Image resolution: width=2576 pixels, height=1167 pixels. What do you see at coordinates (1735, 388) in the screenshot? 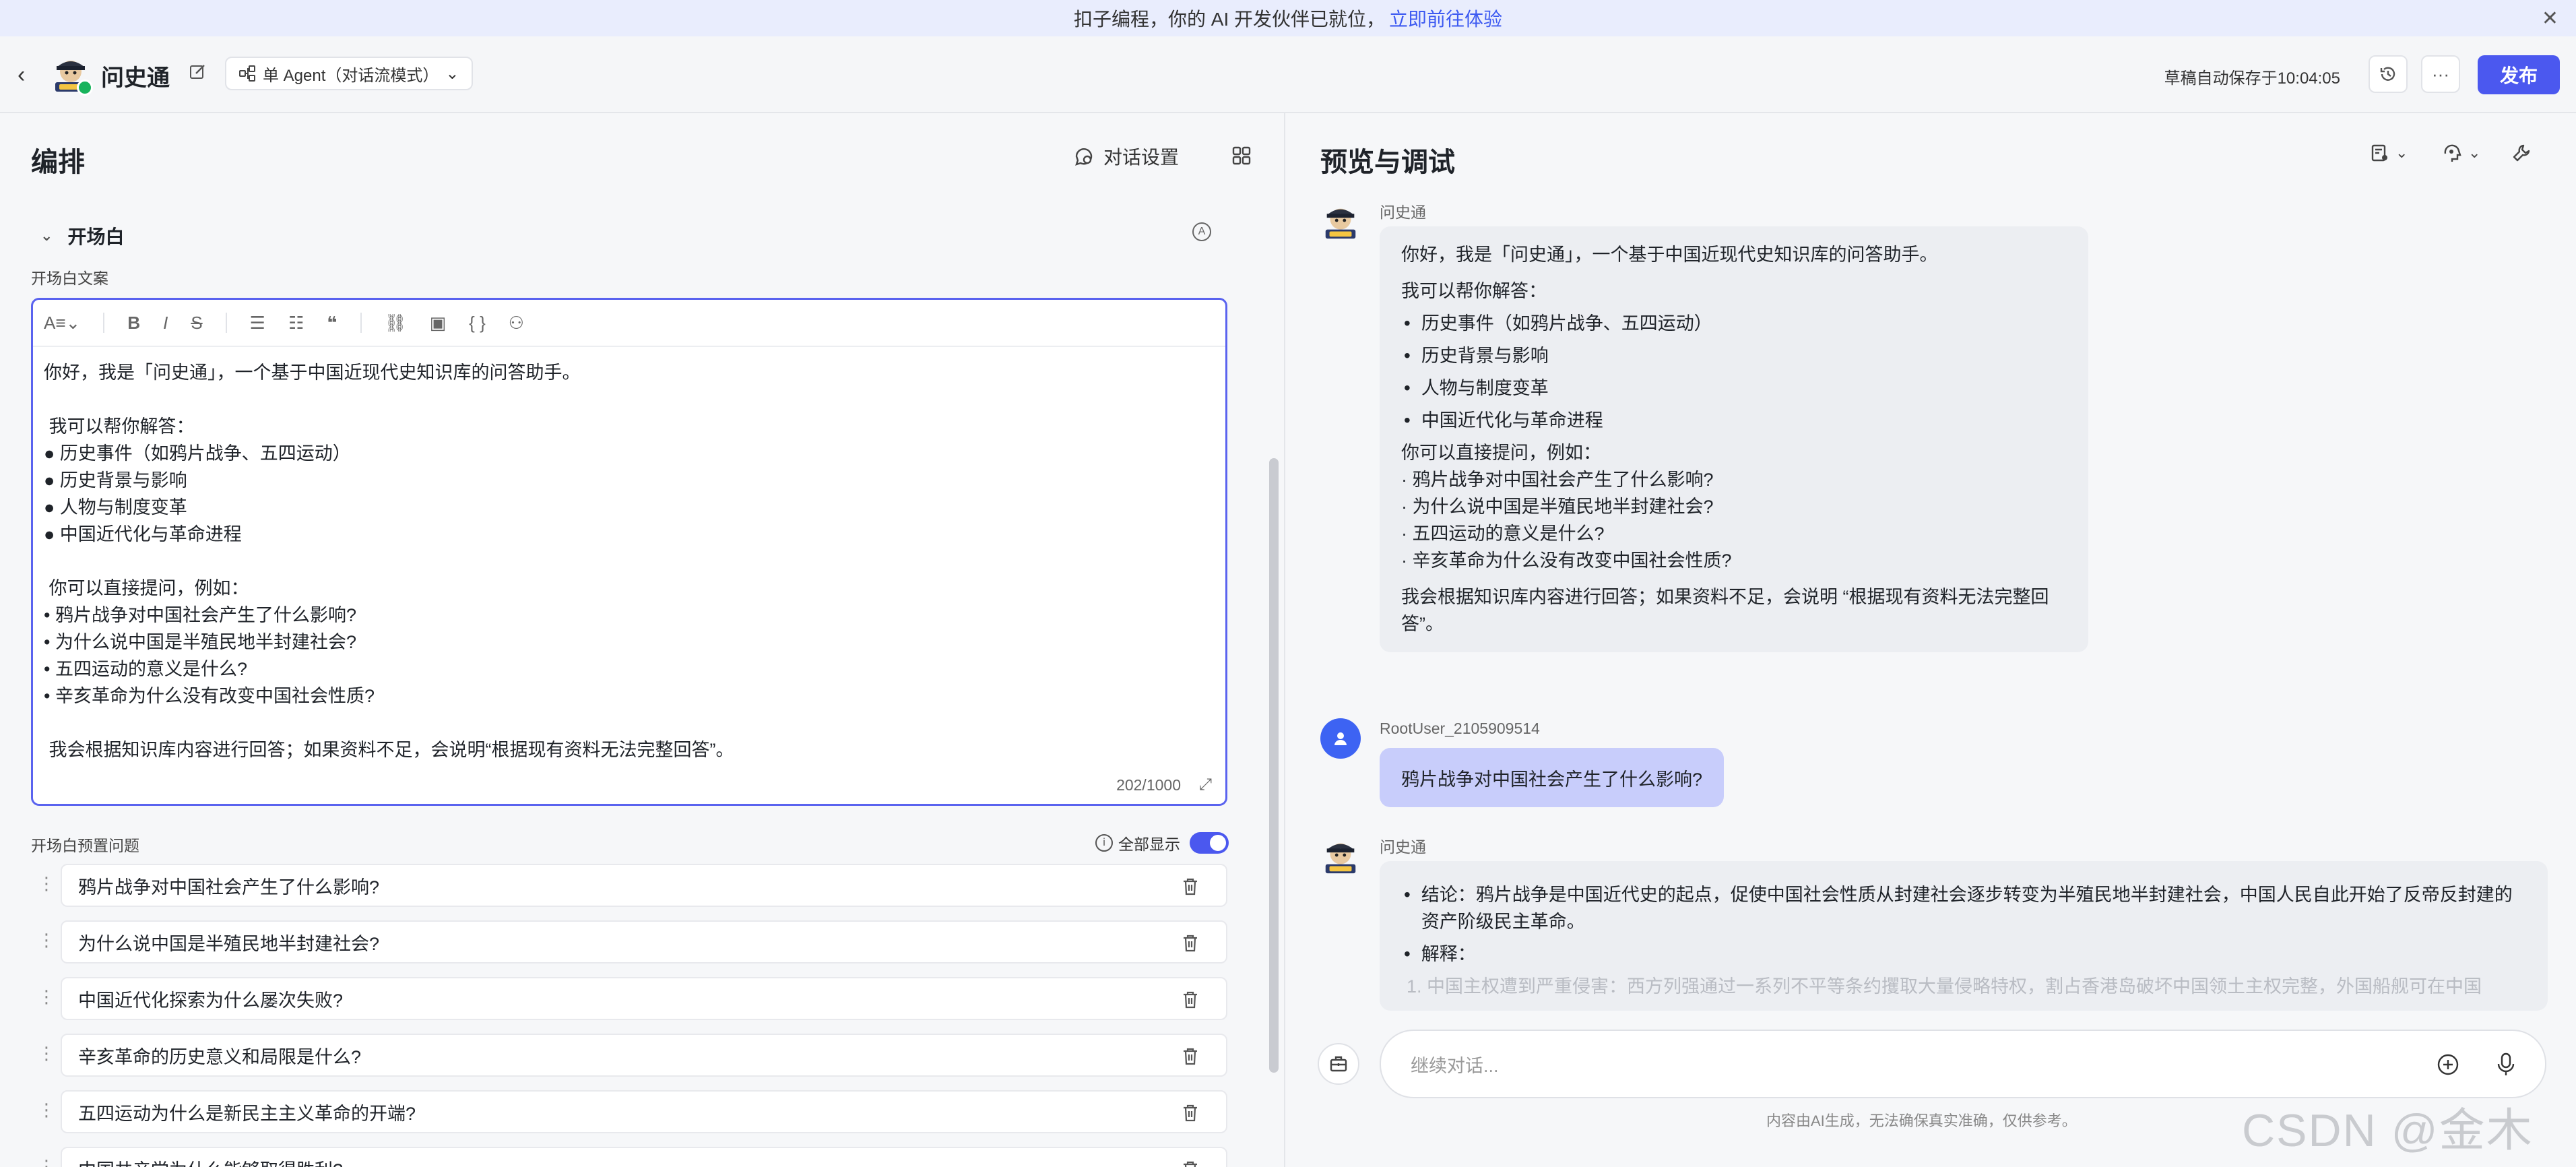
I see `greeting-bullet: 人物与制度变革` at bounding box center [1735, 388].